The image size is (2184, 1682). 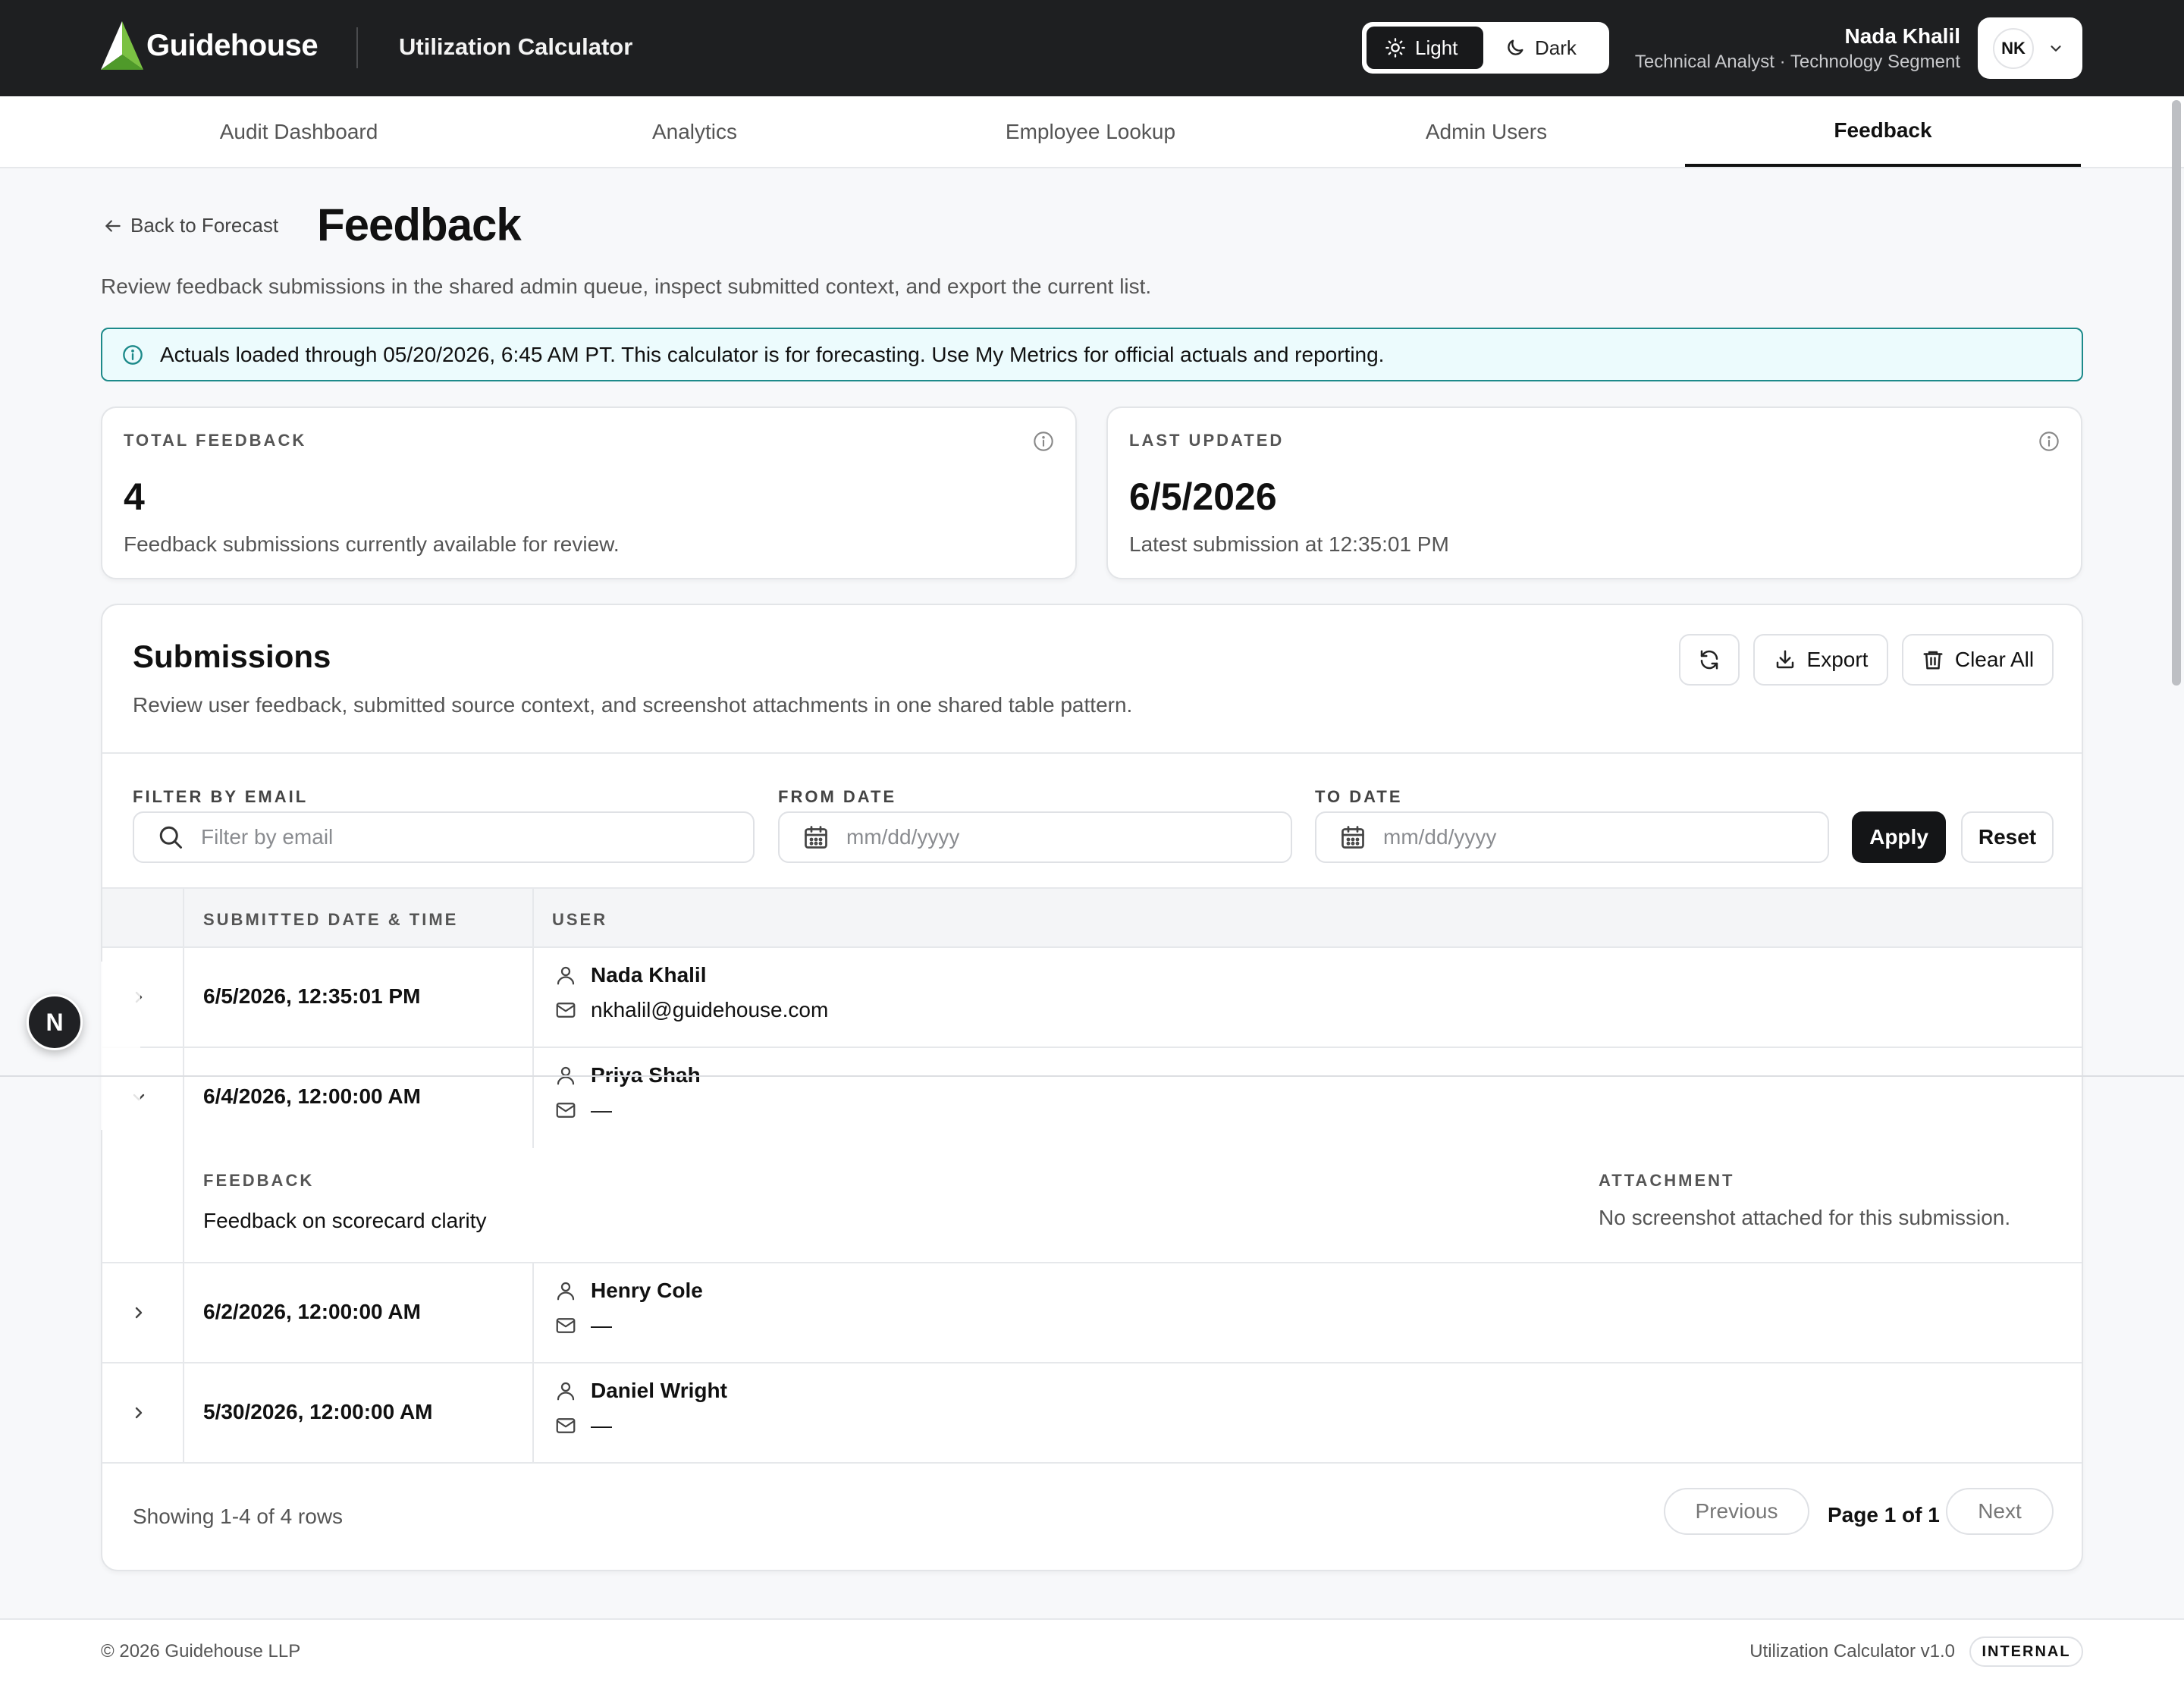 What do you see at coordinates (134, 496) in the screenshot?
I see `stat-value: 4` at bounding box center [134, 496].